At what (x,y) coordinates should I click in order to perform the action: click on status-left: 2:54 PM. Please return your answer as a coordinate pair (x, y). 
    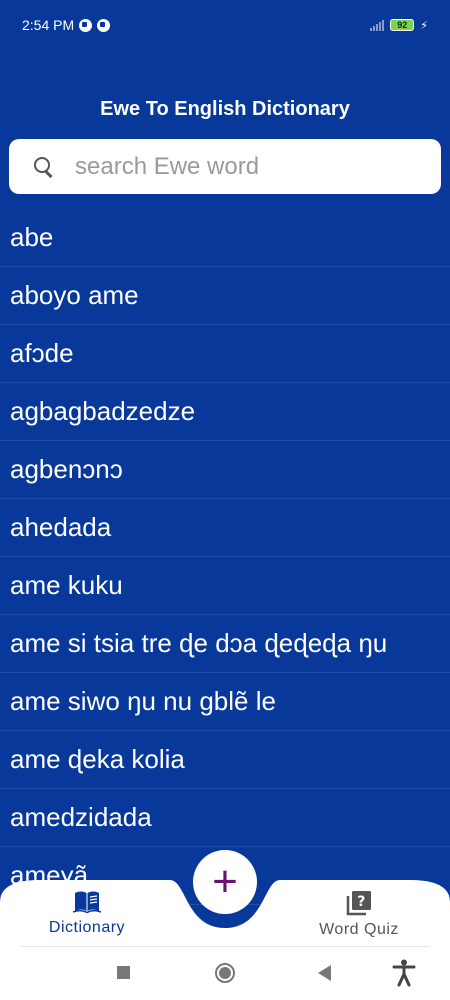
    Looking at the image, I should click on (66, 25).